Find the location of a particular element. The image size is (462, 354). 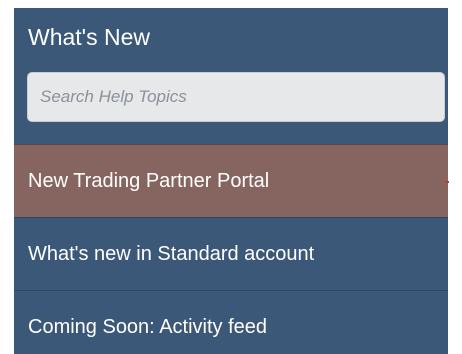

search-box is located at coordinates (236, 97).